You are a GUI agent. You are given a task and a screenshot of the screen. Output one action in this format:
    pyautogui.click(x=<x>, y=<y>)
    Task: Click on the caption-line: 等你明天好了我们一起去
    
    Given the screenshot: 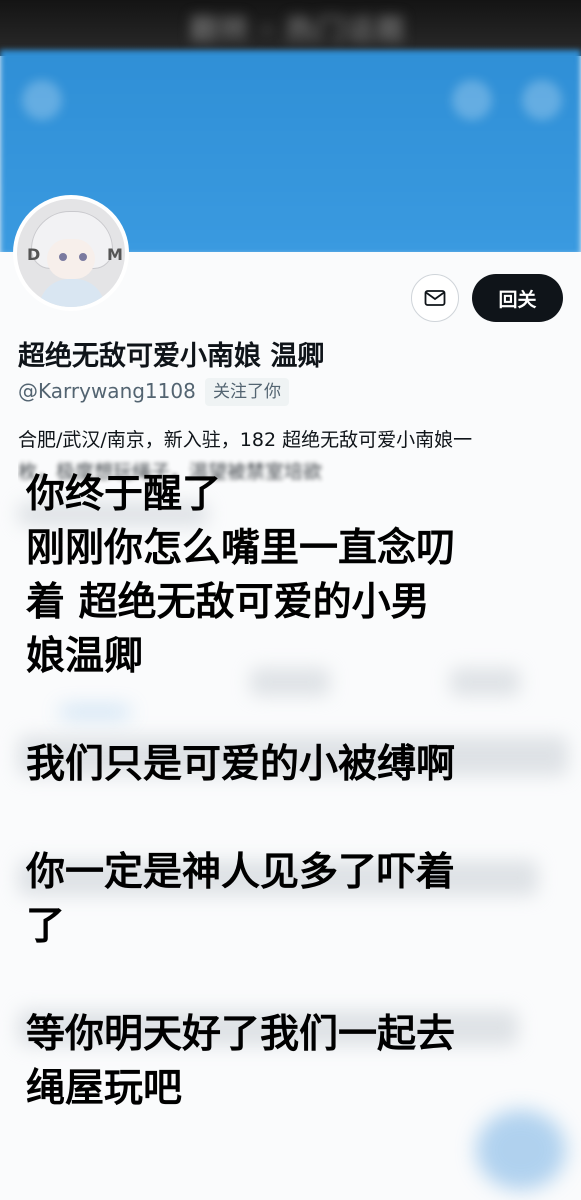 What is the action you would take?
    pyautogui.click(x=241, y=1034)
    